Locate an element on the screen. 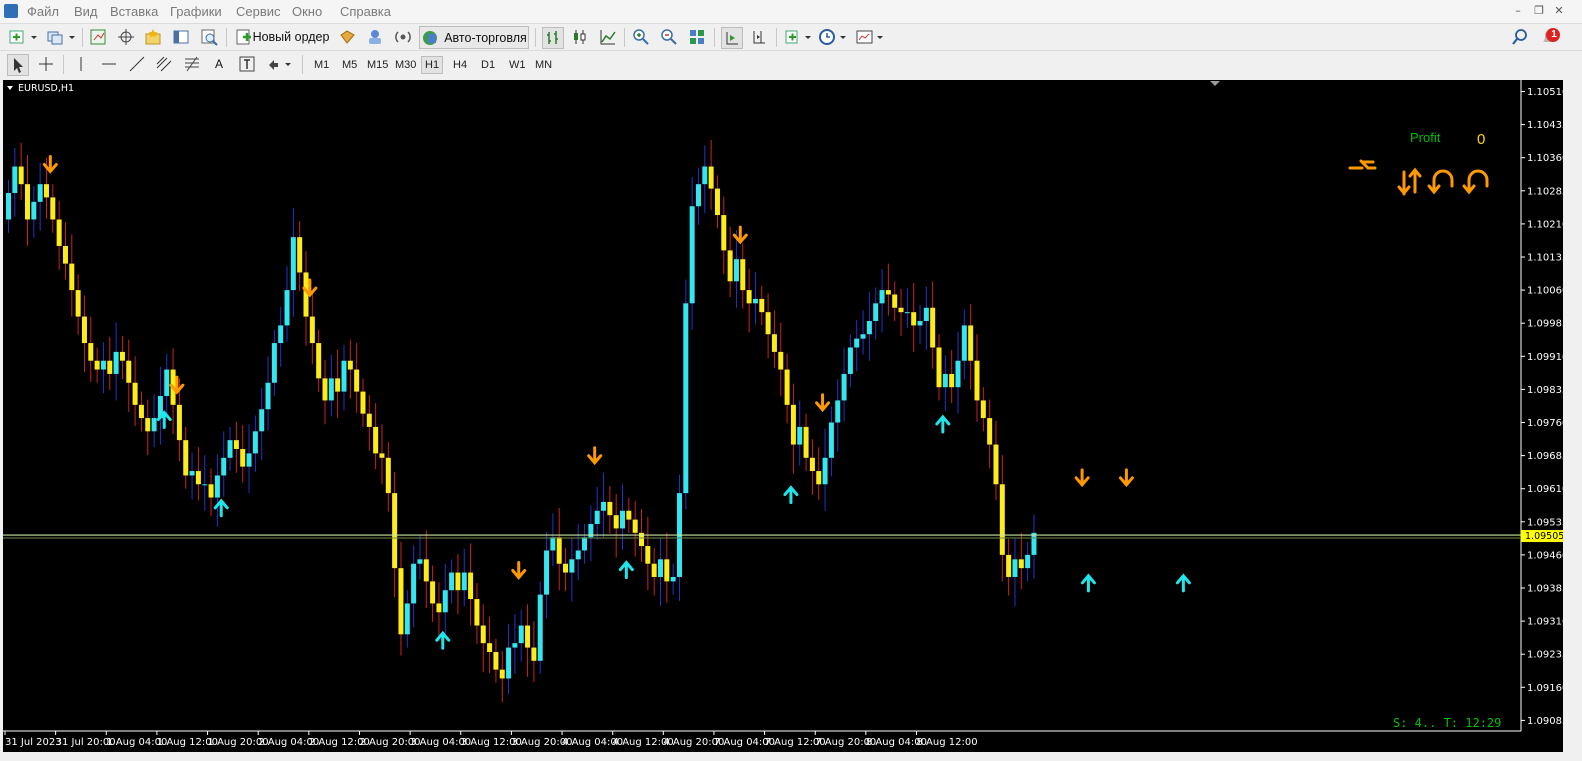 This screenshot has width=1582, height=761. price-tick-label: 1.10360 is located at coordinates (1545, 158).